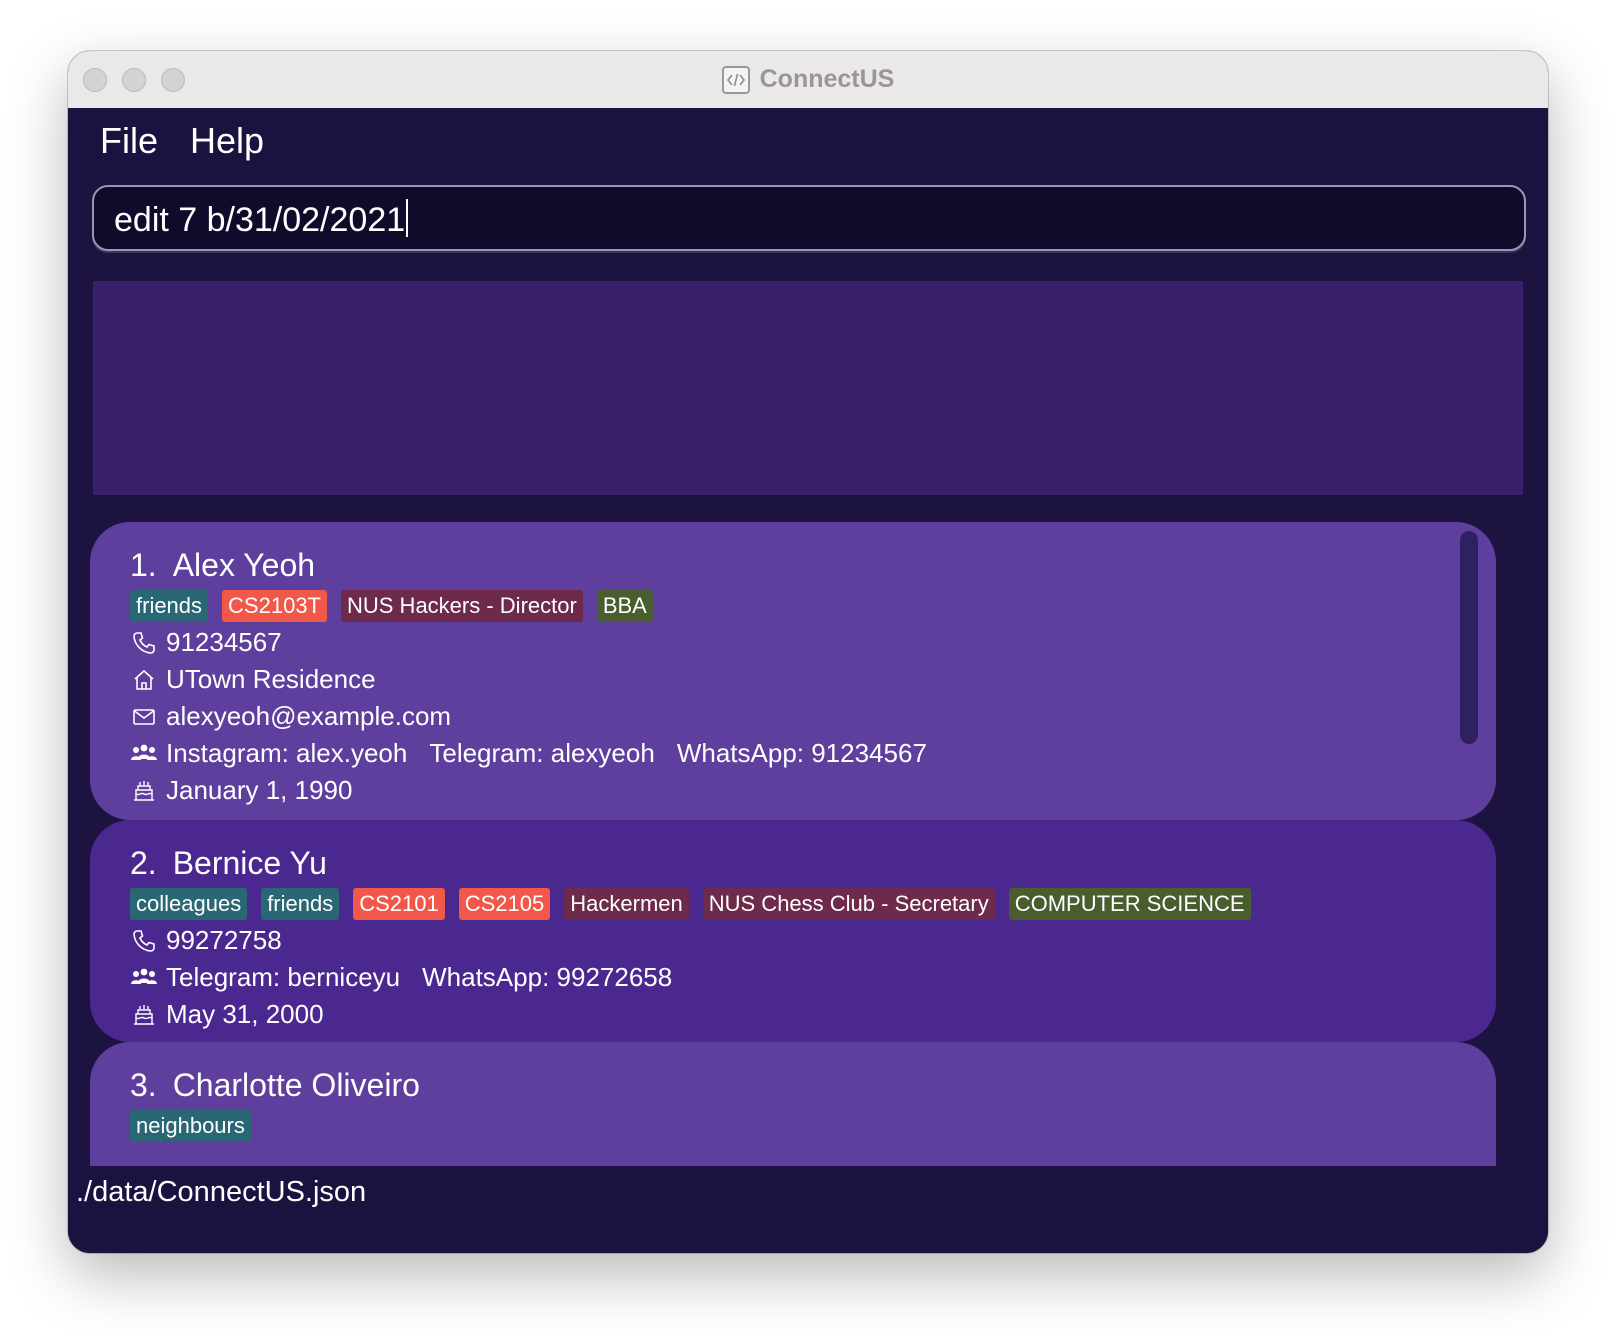 The width and height of the screenshot is (1616, 1336). Describe the element at coordinates (626, 904) in the screenshot. I see `tag: Hackermen` at that location.